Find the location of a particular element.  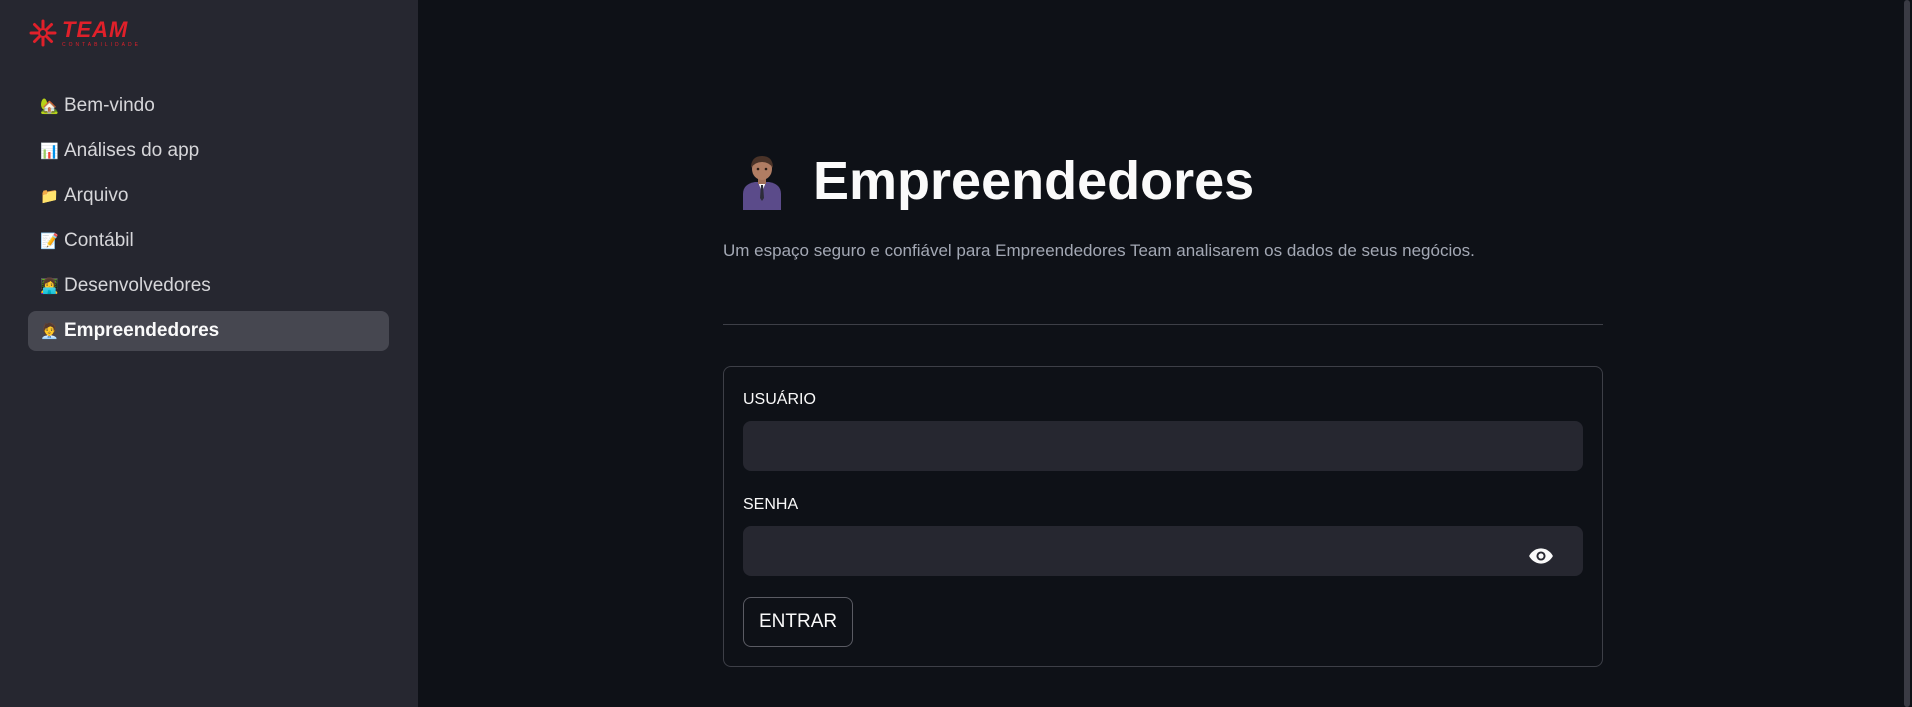

logo-asterisk-icon is located at coordinates (43, 33).